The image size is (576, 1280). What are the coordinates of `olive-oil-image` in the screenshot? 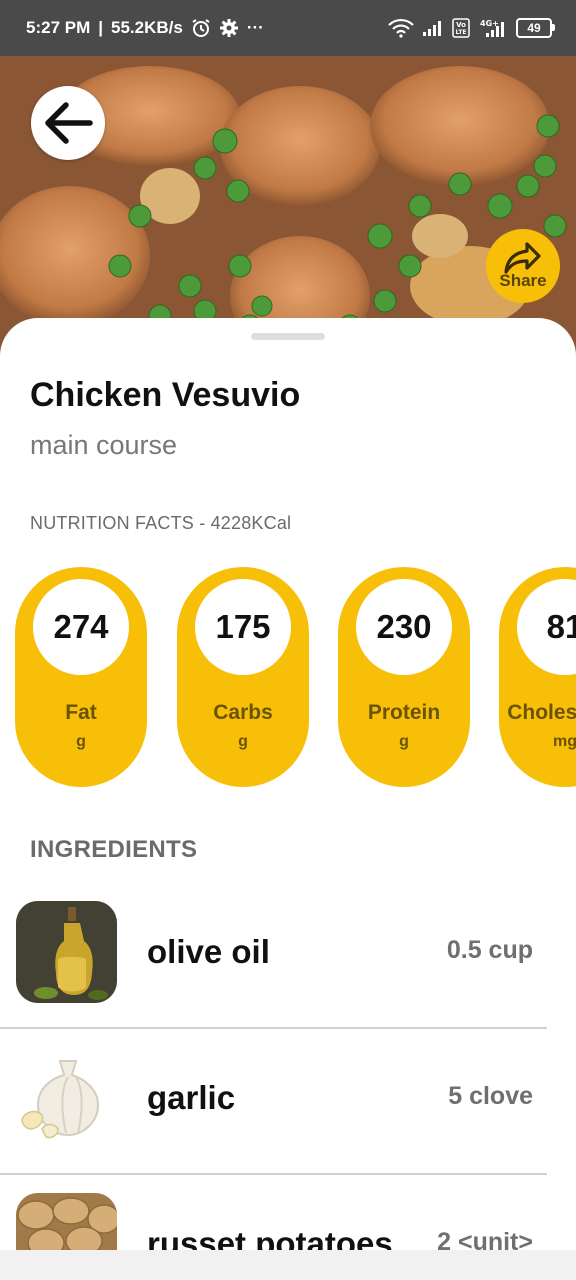 It's located at (66, 952).